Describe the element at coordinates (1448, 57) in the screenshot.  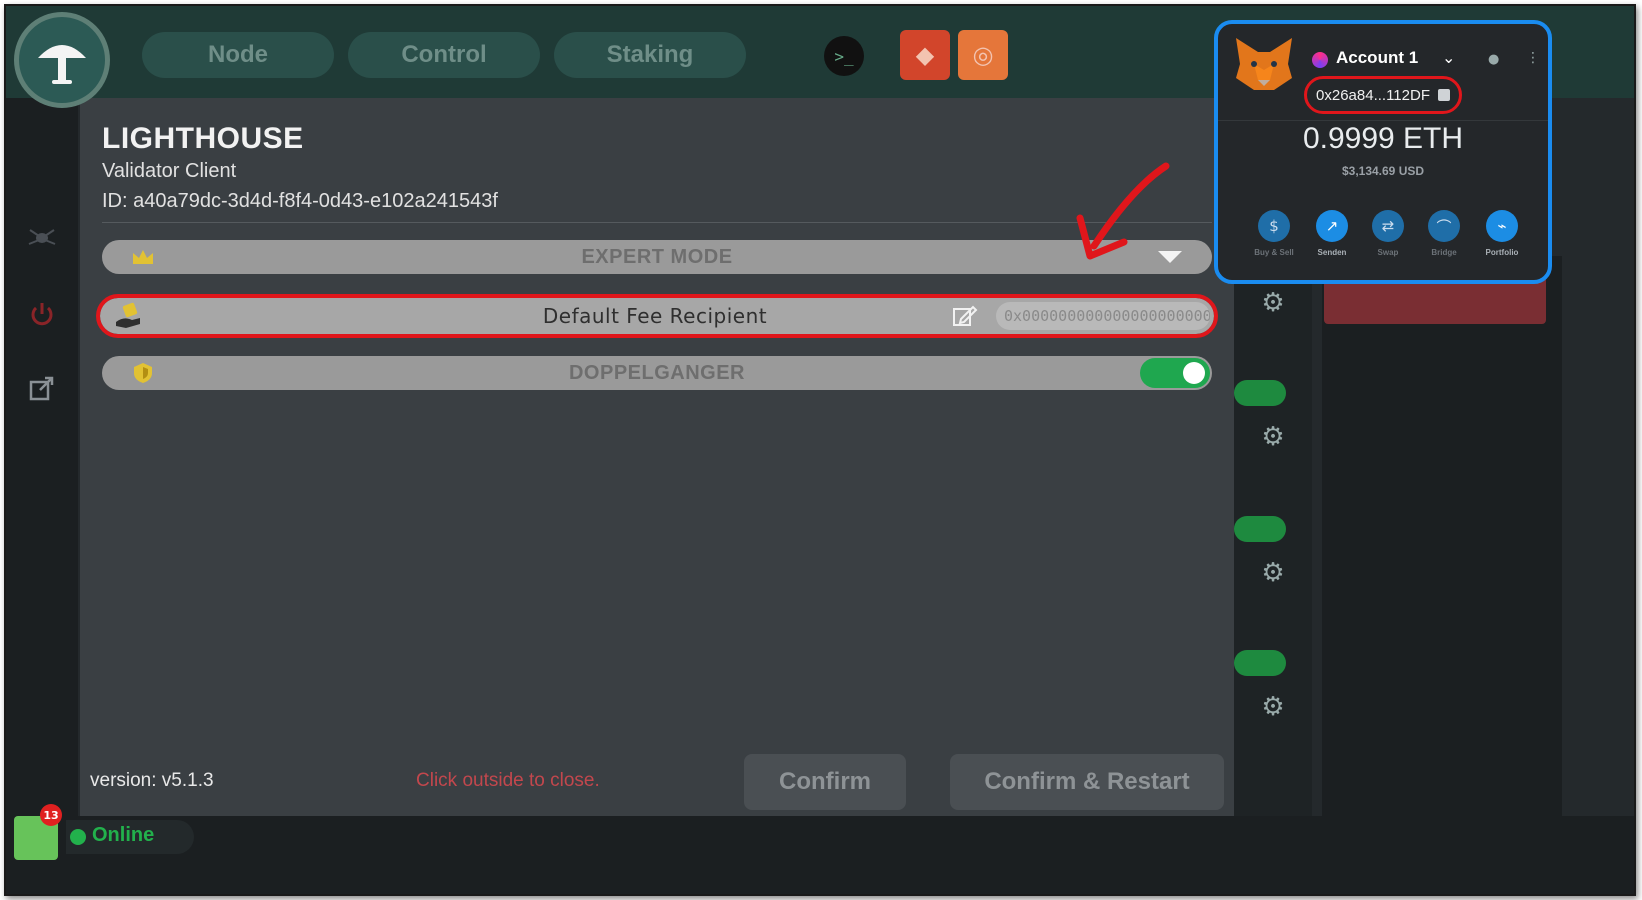
I see `chevron-down-icon: ⌄` at that location.